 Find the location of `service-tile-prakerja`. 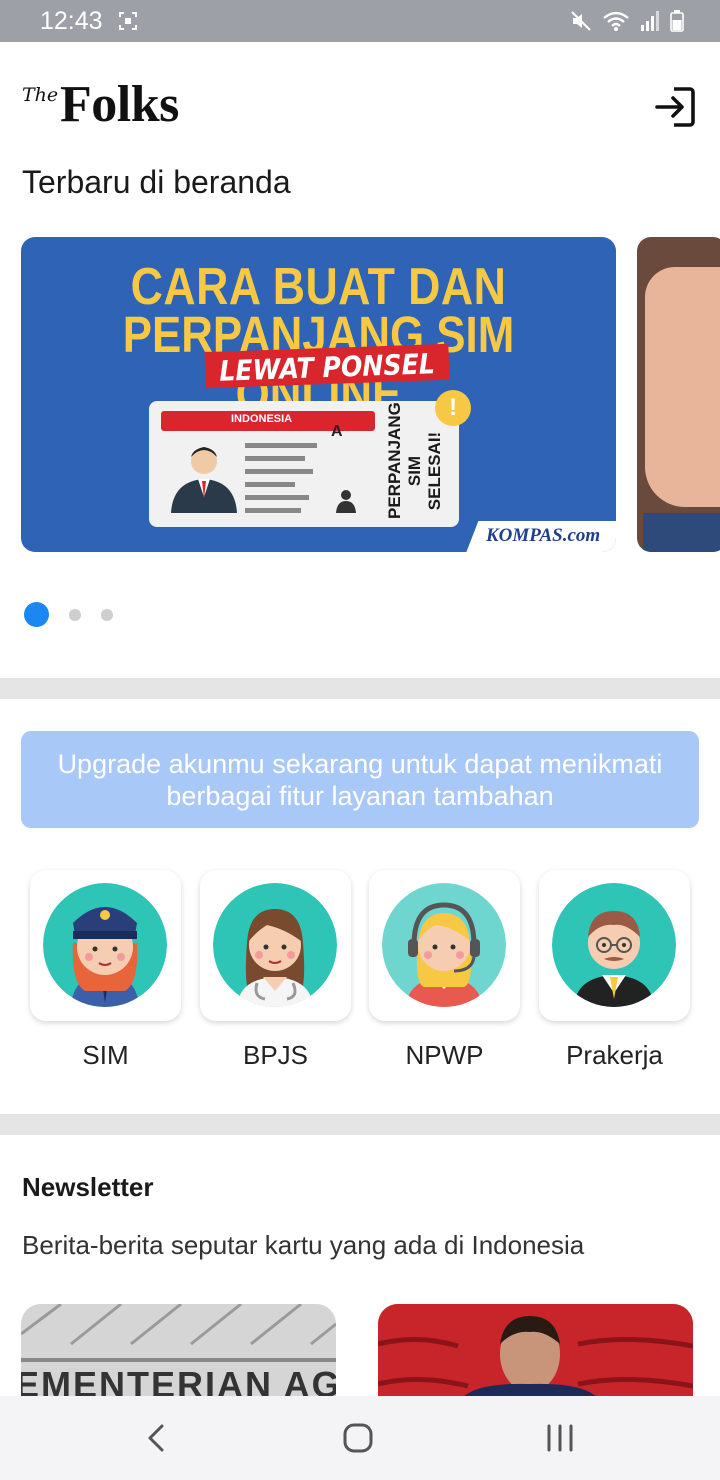

service-tile-prakerja is located at coordinates (614, 945).